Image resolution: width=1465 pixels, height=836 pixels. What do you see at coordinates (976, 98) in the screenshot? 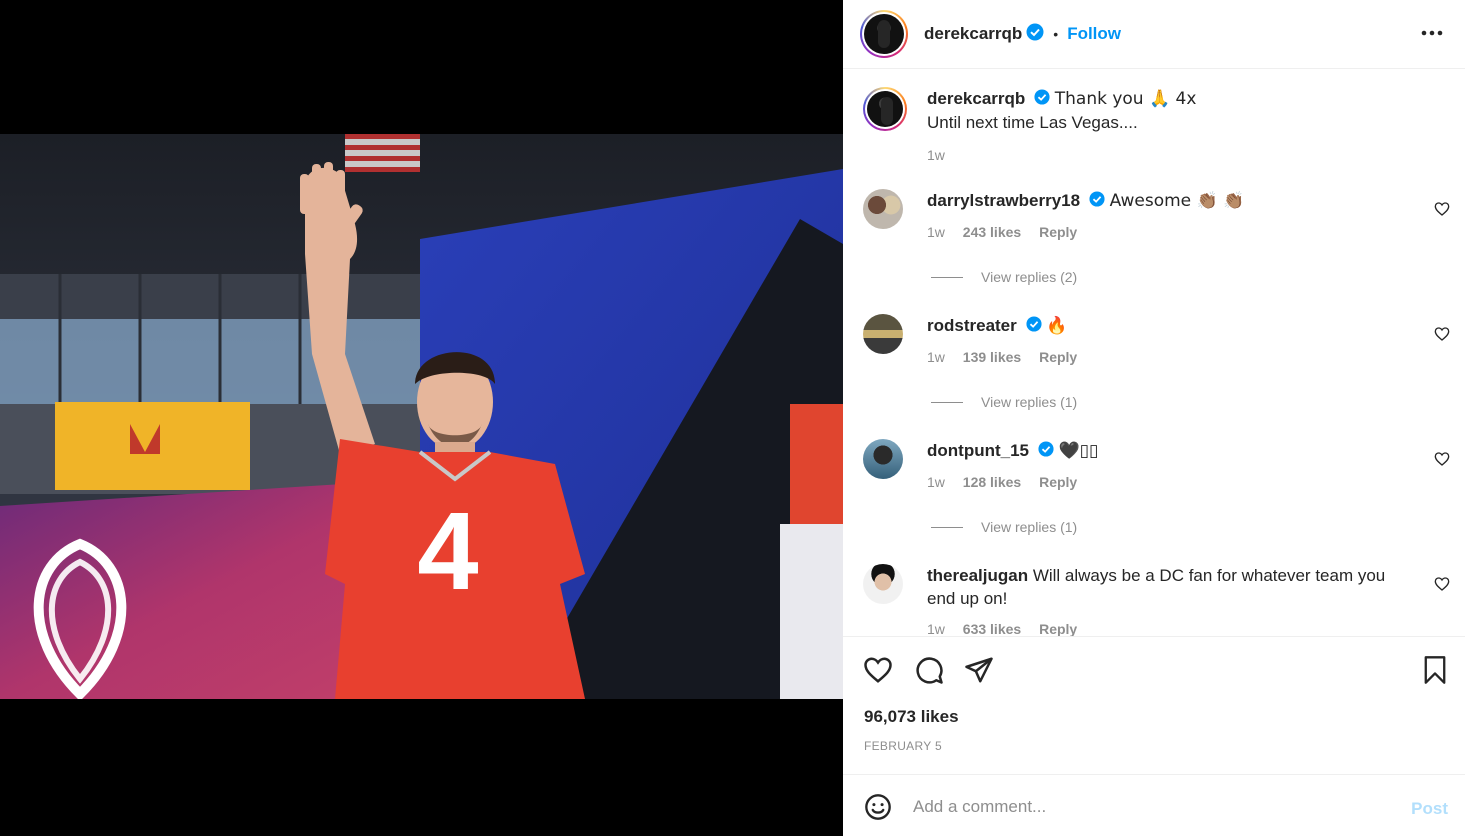
I see `caption-username: derekcarrqb` at bounding box center [976, 98].